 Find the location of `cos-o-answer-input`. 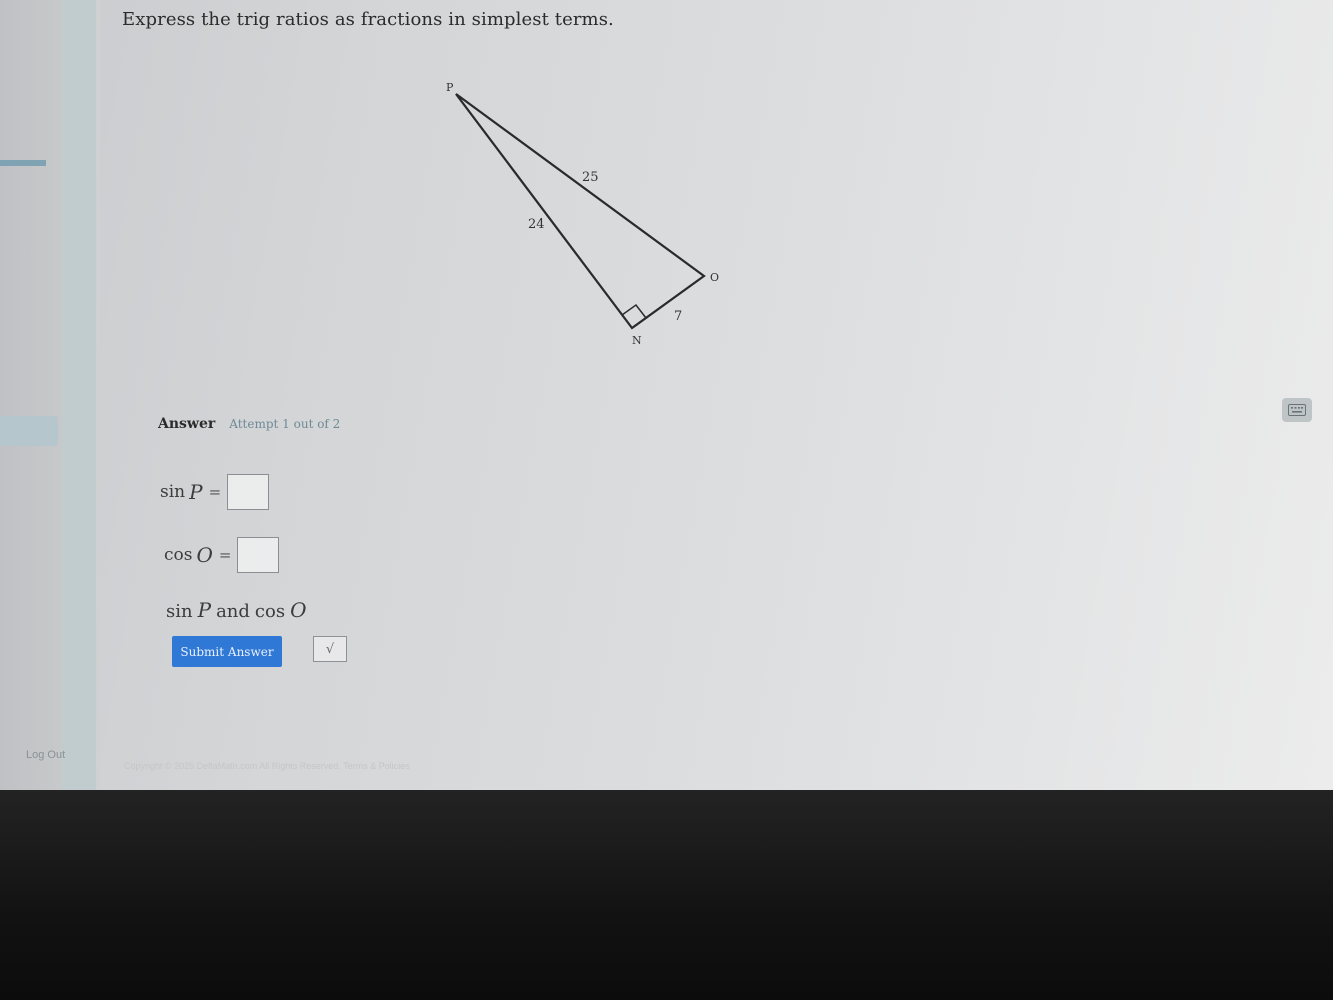

cos-o-answer-input is located at coordinates (258, 555).